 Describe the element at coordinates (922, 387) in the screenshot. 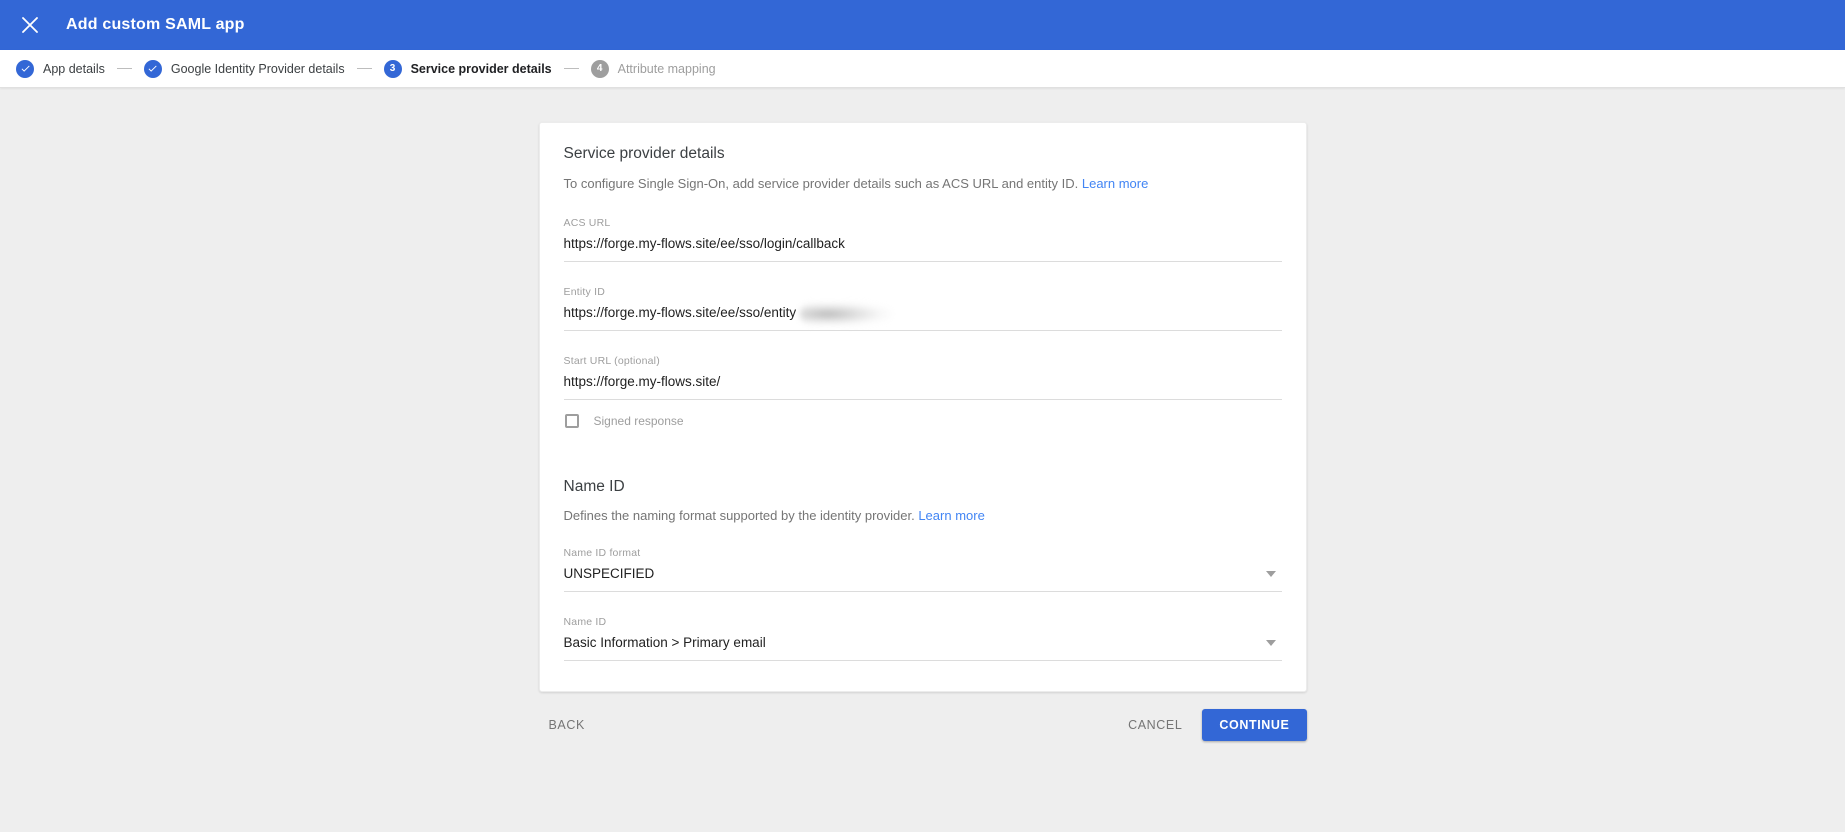

I see `start-url-input: https://forge.my-flows.site/` at that location.